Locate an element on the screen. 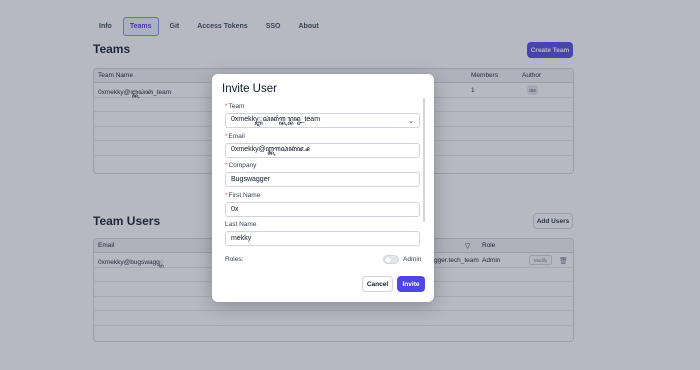  invite-button: Invite is located at coordinates (411, 284).